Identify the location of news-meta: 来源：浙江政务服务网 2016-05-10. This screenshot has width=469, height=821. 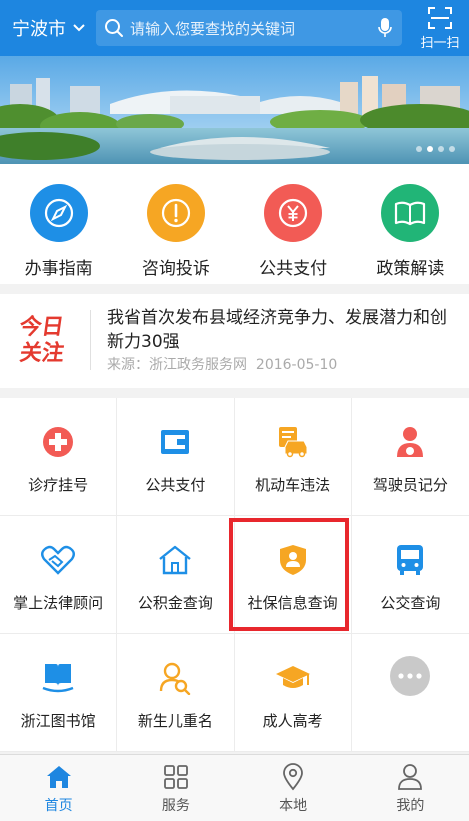
(222, 364).